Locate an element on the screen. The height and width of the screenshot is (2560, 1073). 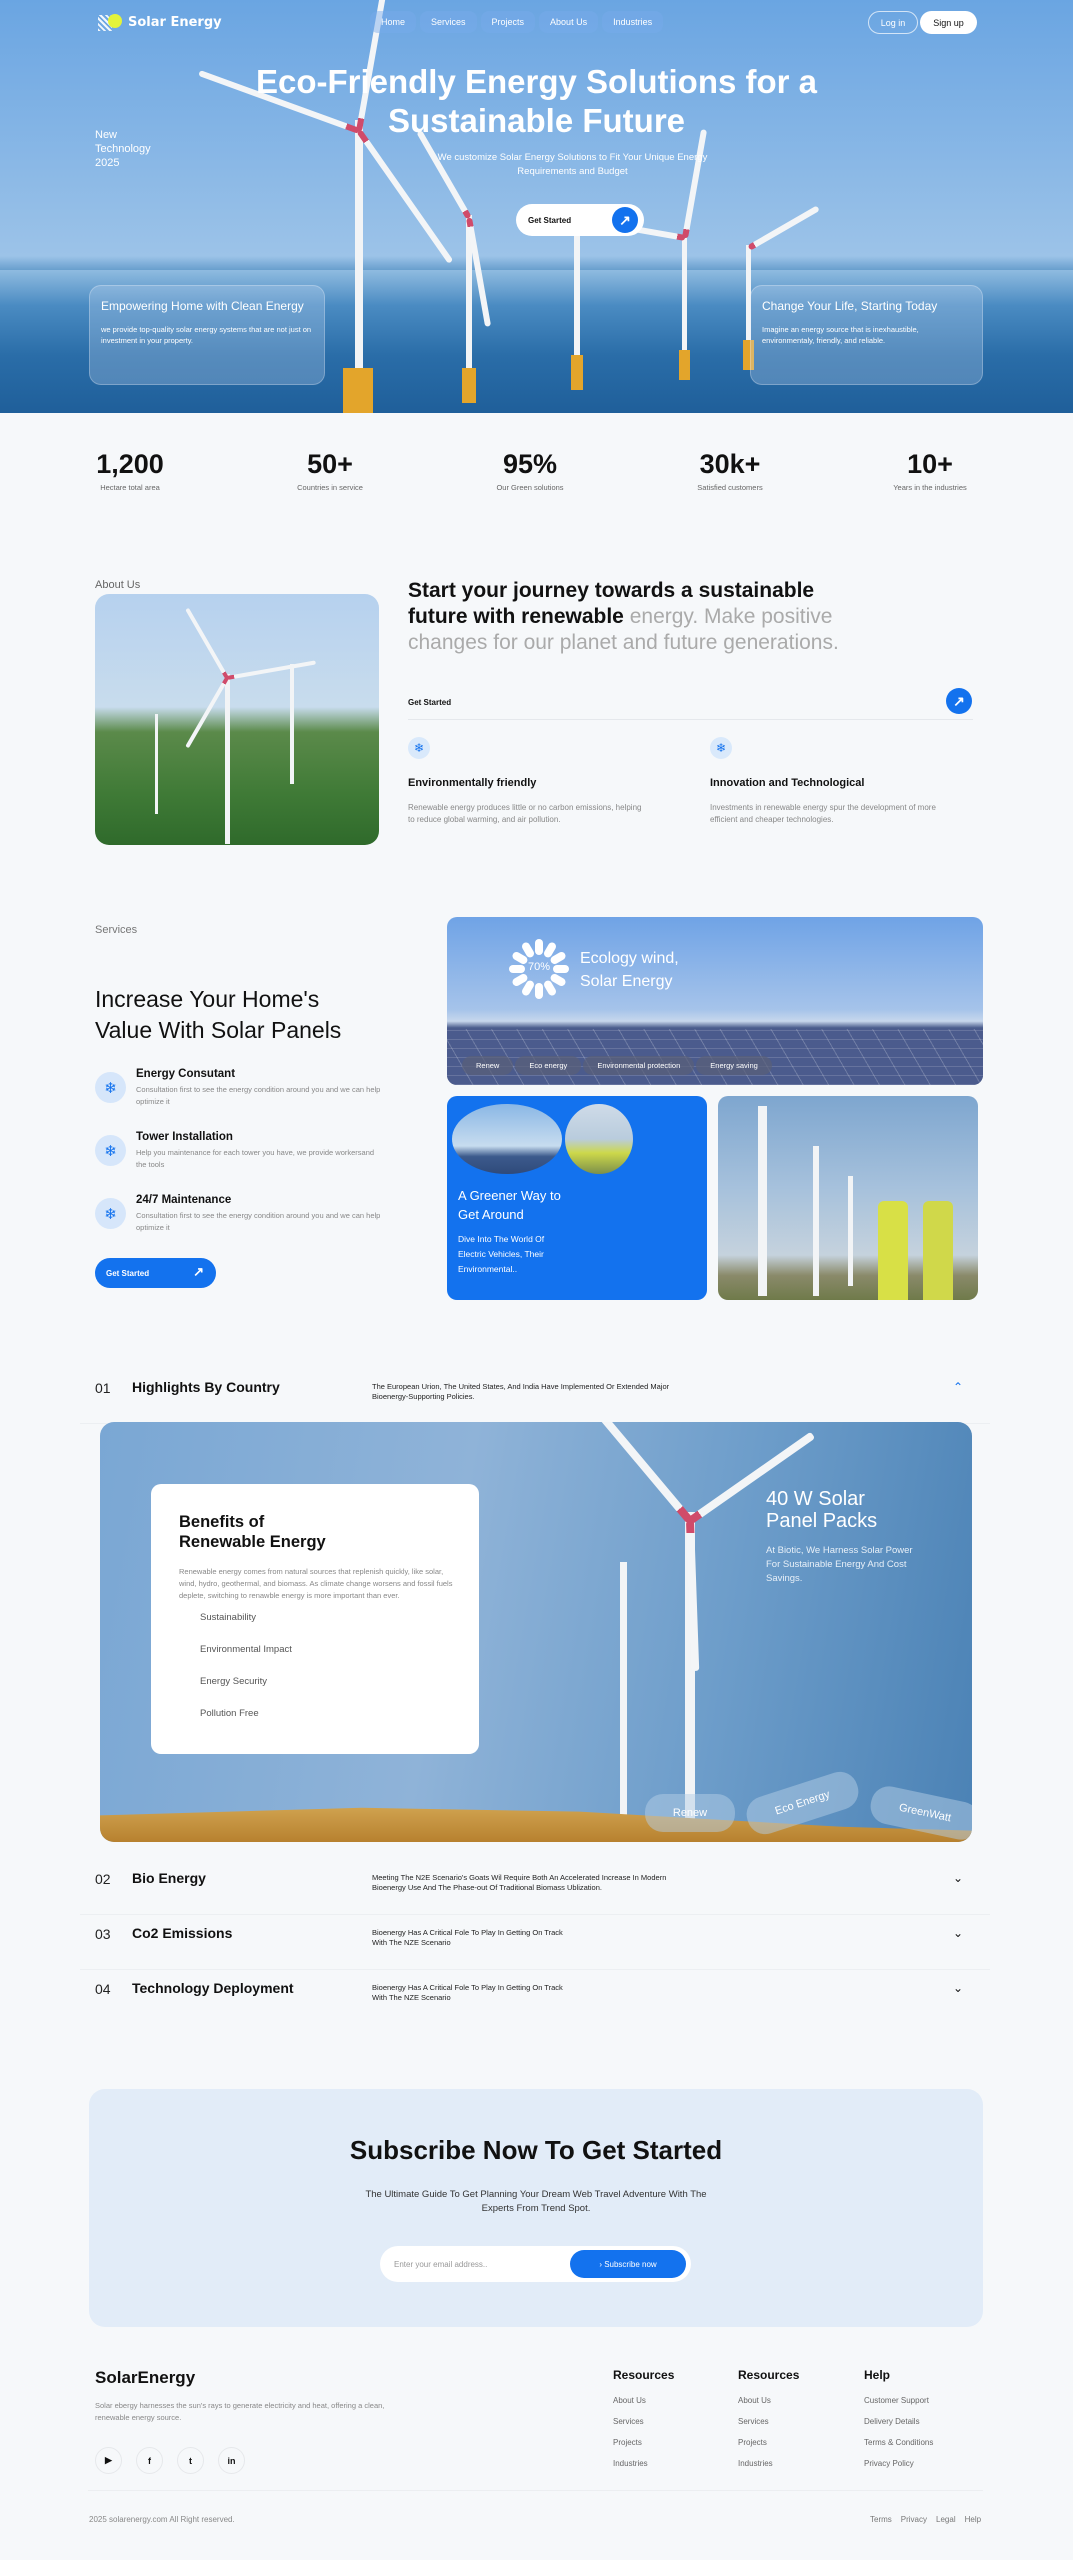
footer-link-terms-conditions: Terms & Conditions is located at coordinates (898, 2448).